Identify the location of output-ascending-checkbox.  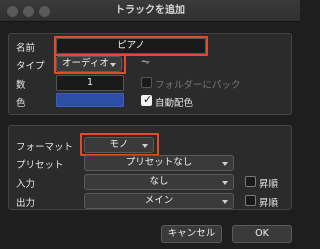
(250, 200).